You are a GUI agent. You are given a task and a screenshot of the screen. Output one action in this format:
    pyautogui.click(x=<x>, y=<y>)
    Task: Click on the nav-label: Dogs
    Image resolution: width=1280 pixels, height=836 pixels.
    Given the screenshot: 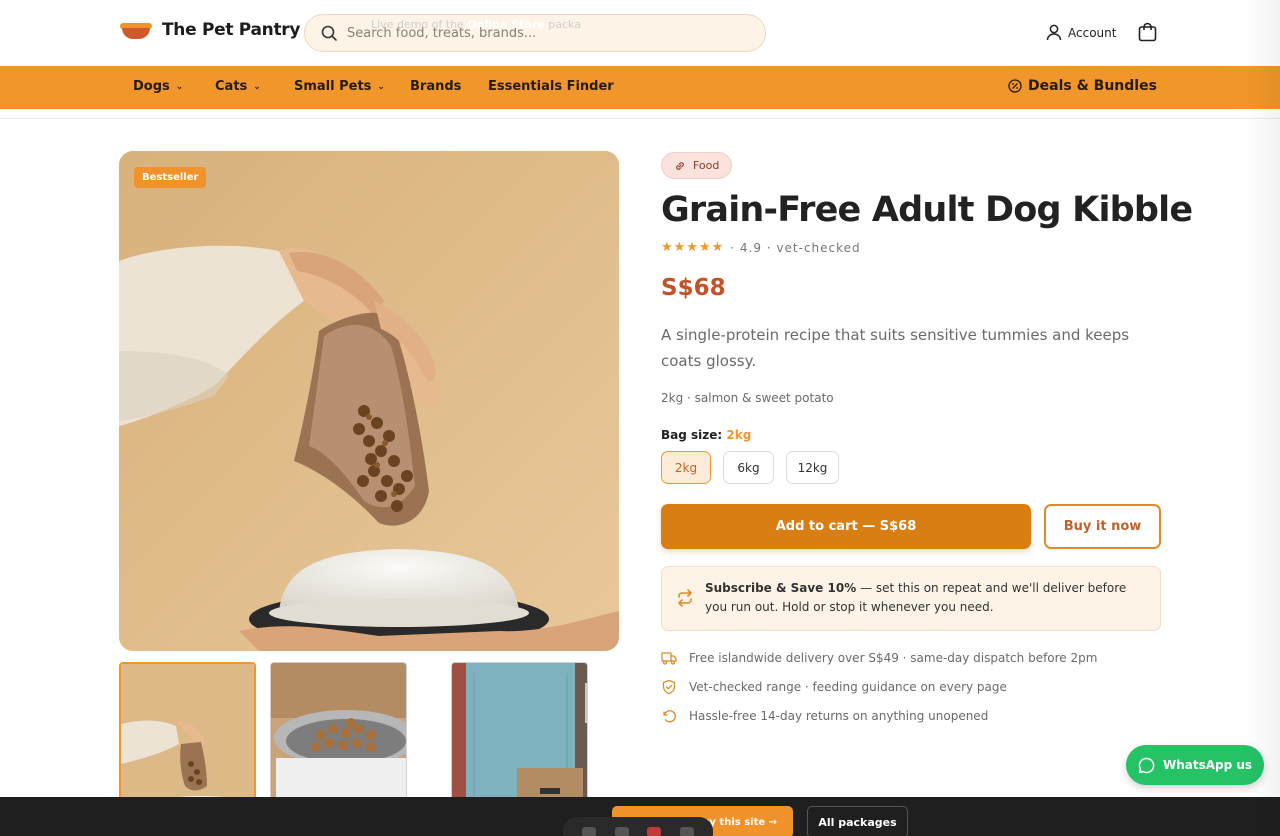 What is the action you would take?
    pyautogui.click(x=151, y=86)
    